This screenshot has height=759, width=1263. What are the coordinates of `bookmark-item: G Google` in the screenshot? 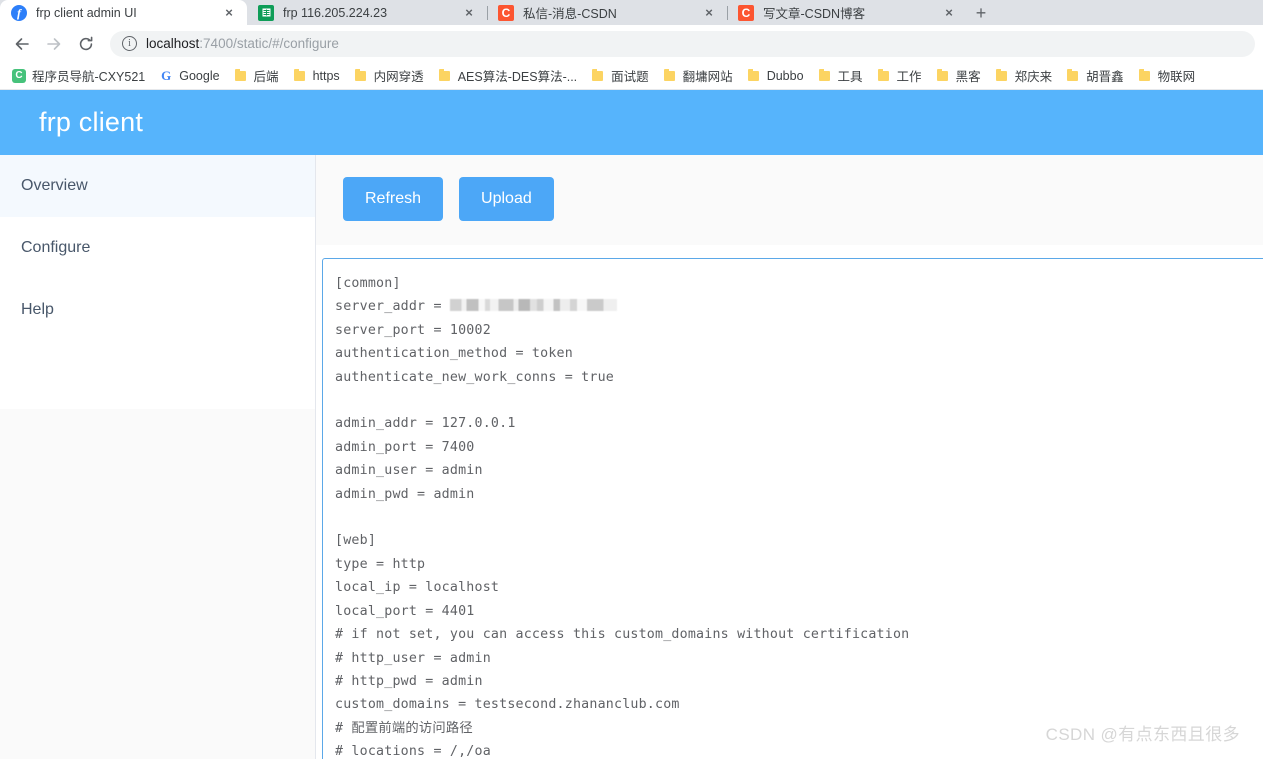 It's located at (189, 76).